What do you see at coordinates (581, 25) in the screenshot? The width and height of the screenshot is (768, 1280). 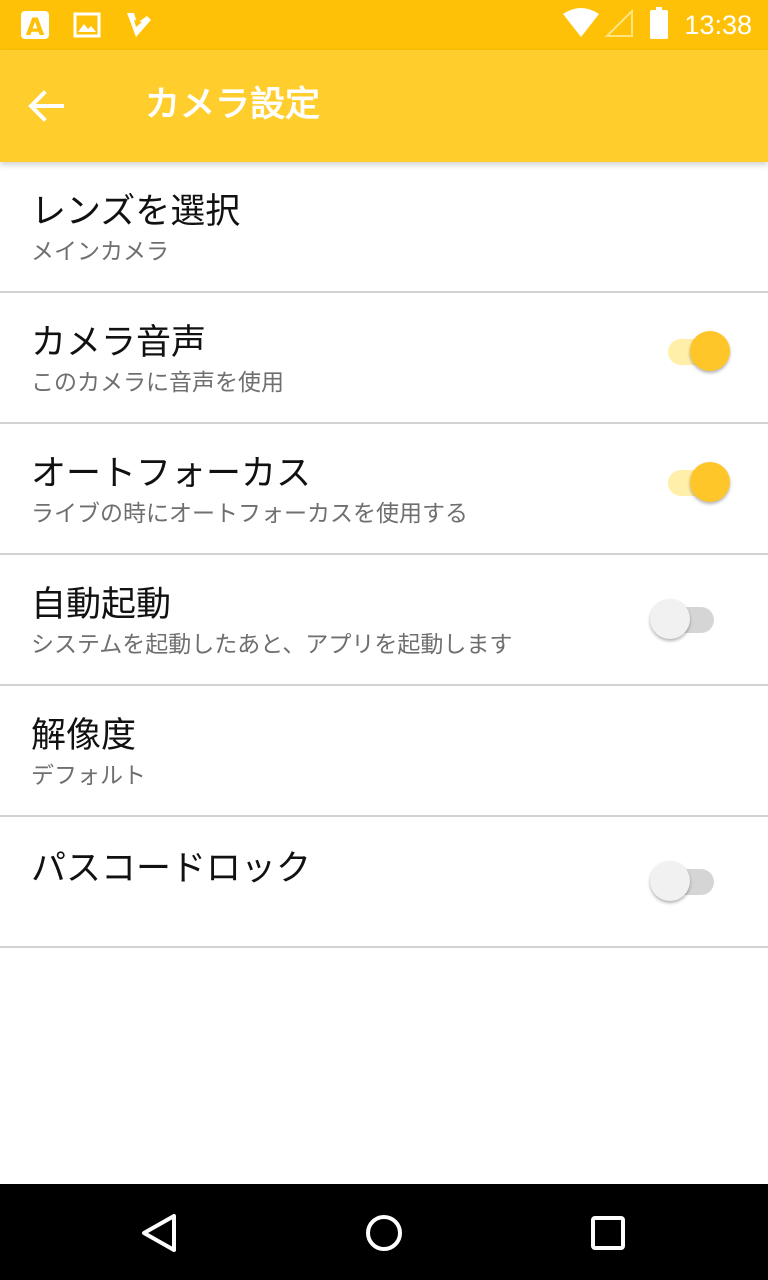 I see `wifi-icon` at bounding box center [581, 25].